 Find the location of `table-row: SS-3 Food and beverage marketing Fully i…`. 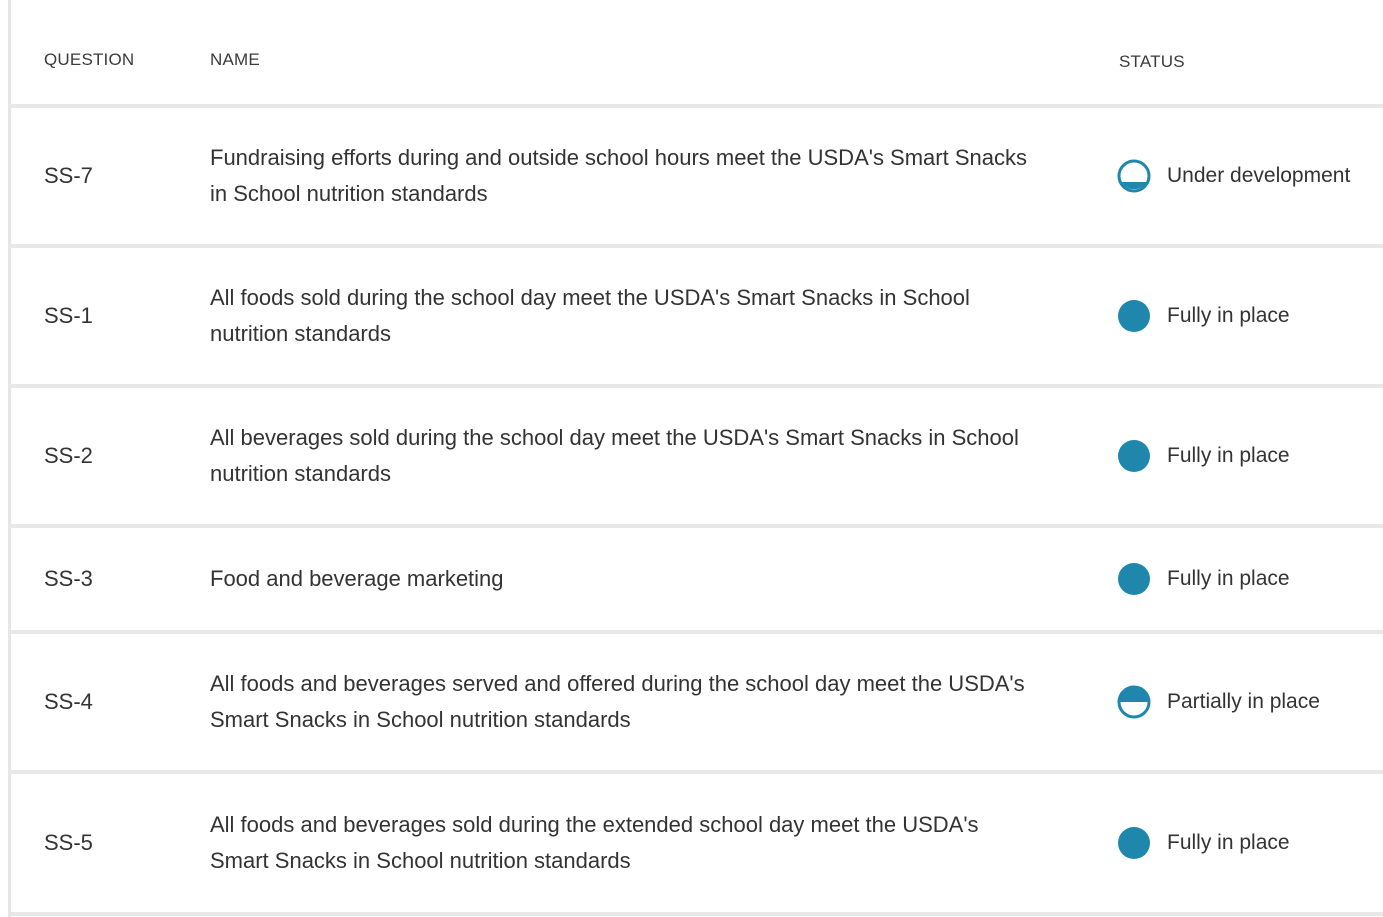

table-row: SS-3 Food and beverage marketing Fully i… is located at coordinates (697, 581).